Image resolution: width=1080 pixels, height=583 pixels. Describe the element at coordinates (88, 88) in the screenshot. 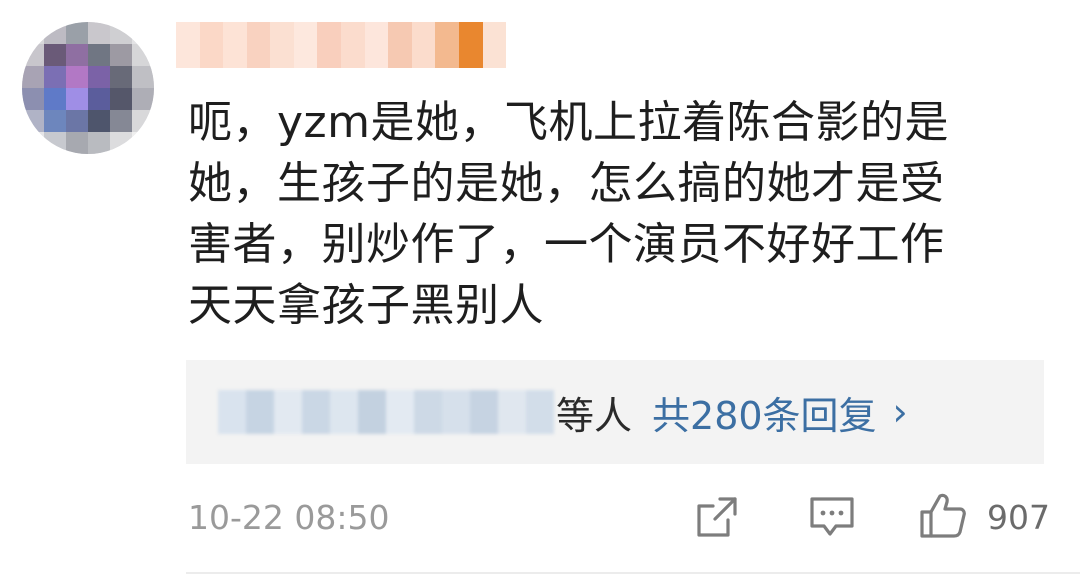

I see `avatar` at that location.